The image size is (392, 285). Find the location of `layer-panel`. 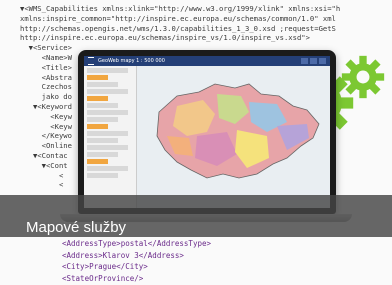

layer-panel is located at coordinates (110, 137).